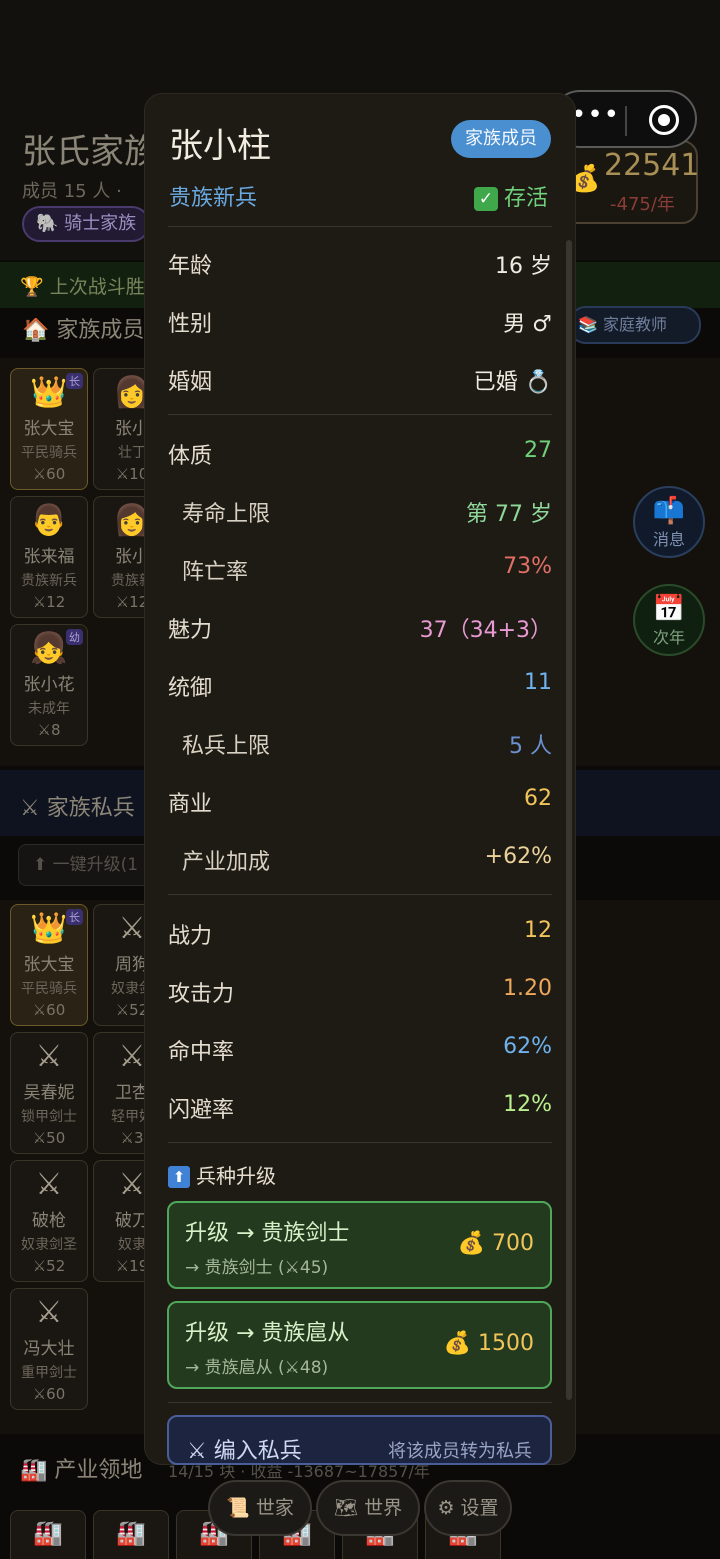  I want to click on member-avatar-icon: 👨, so click(49, 520).